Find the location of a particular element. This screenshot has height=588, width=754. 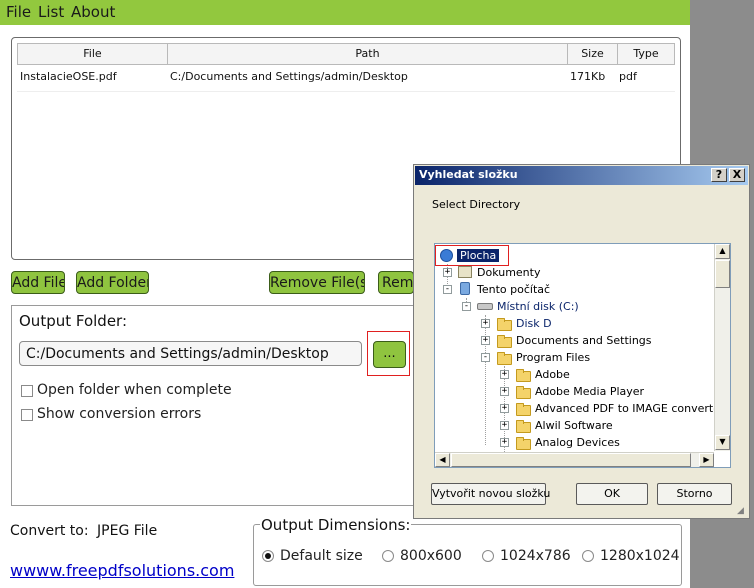

radio-default-size-label: Default size is located at coordinates (321, 556).